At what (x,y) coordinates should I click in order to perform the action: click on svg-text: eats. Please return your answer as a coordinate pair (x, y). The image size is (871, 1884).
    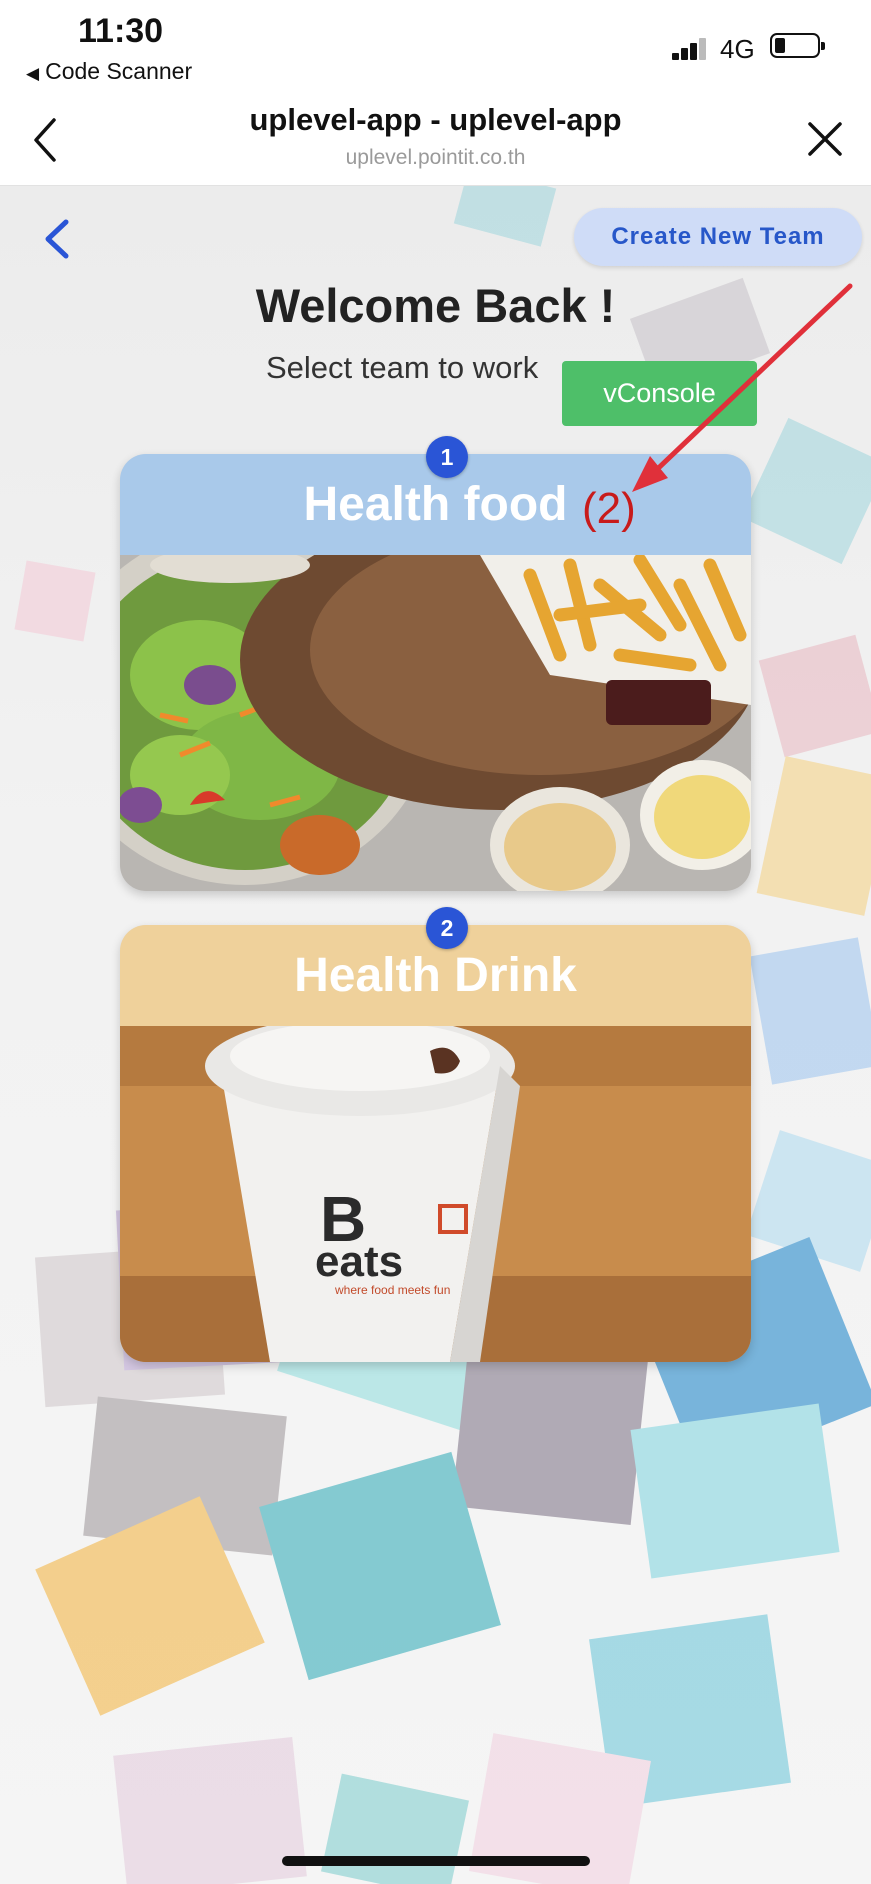
    Looking at the image, I should click on (359, 1261).